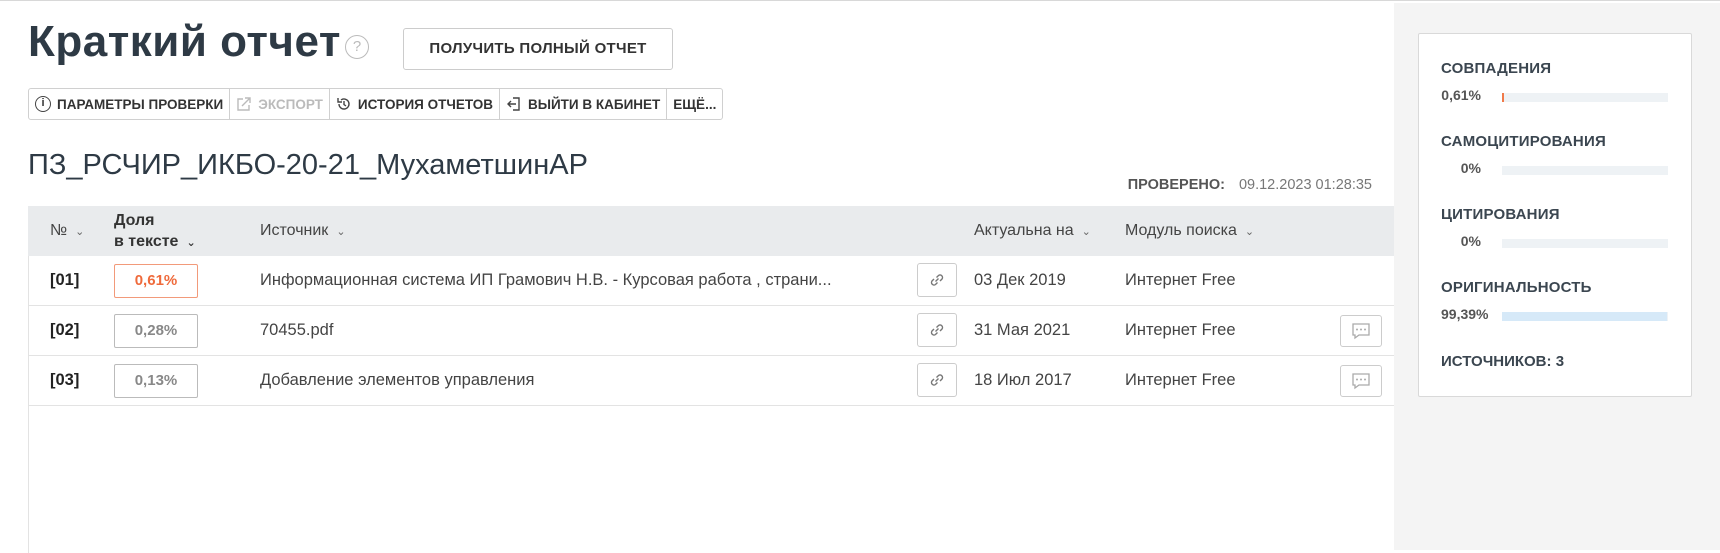 The image size is (1720, 553). I want to click on citations-label: ЦИТИРОВАНИЯ, so click(1500, 214).